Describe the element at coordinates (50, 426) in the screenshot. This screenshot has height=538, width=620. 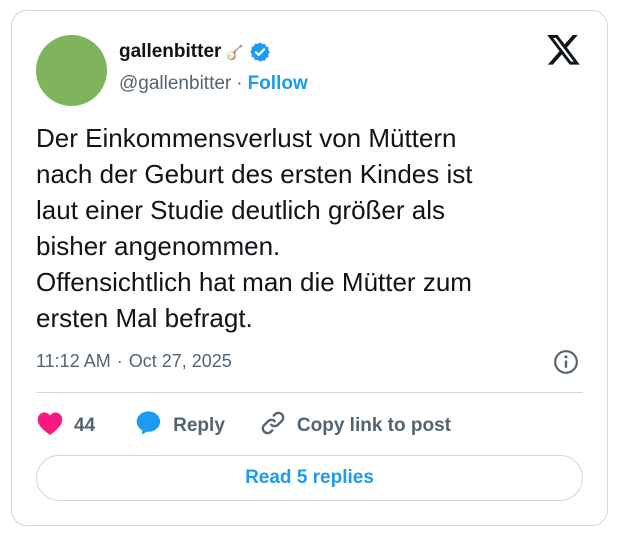
I see `heart-icon` at that location.